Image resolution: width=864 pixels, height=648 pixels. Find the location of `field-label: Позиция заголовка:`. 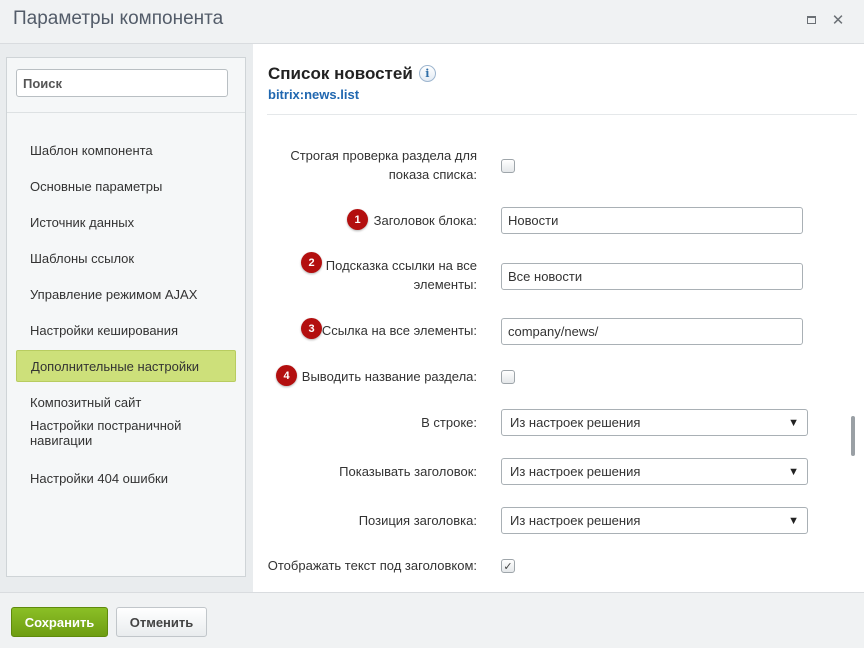

field-label: Позиция заголовка: is located at coordinates (417, 520).